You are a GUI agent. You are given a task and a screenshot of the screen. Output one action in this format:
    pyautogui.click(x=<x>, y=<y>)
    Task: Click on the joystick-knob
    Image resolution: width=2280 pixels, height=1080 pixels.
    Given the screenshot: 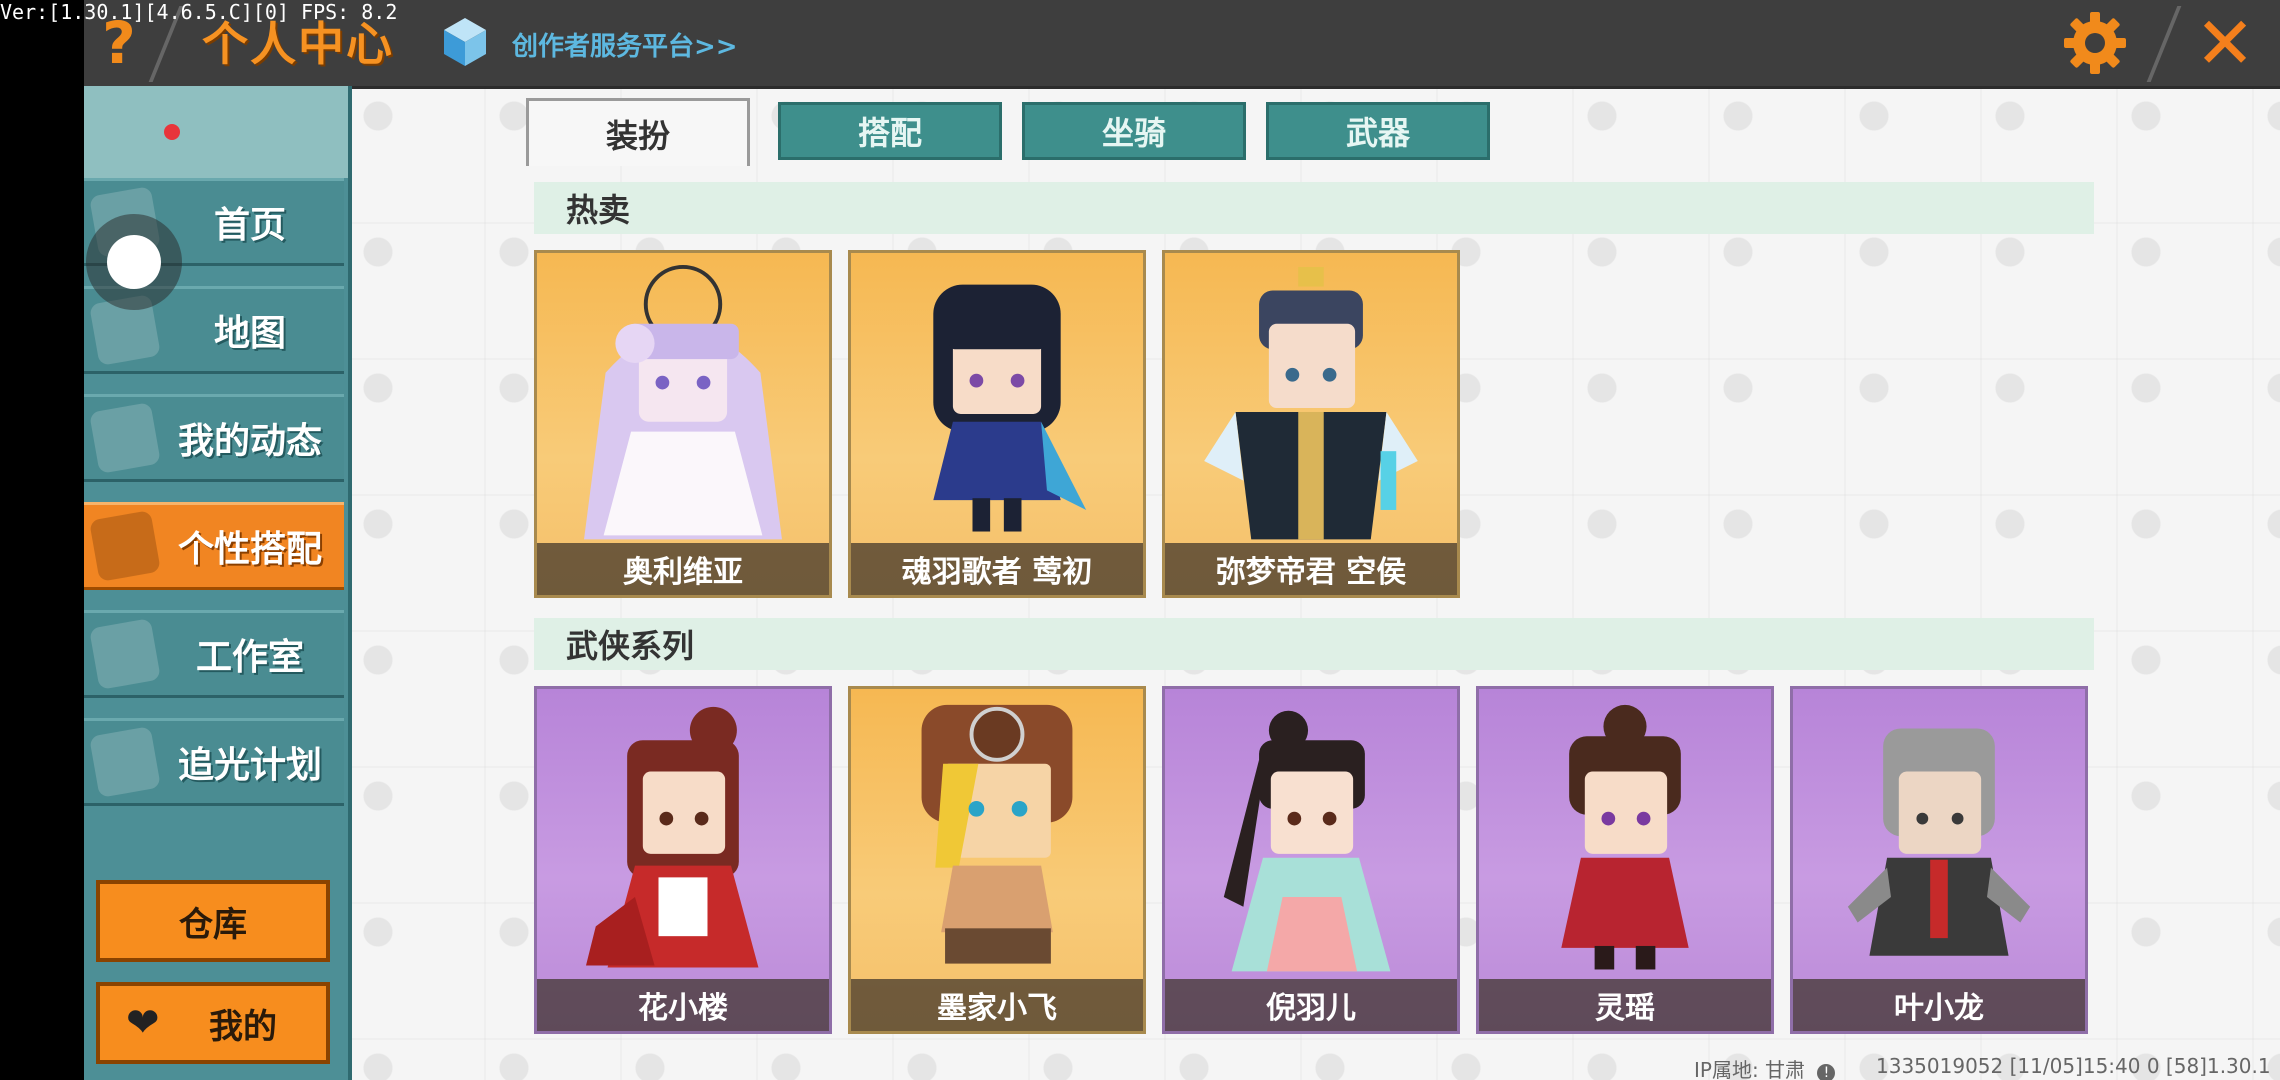 What is the action you would take?
    pyautogui.click(x=134, y=262)
    